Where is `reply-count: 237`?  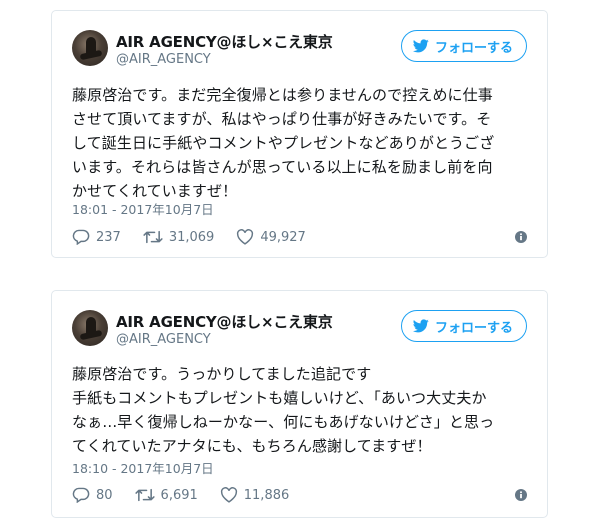 reply-count: 237 is located at coordinates (108, 237).